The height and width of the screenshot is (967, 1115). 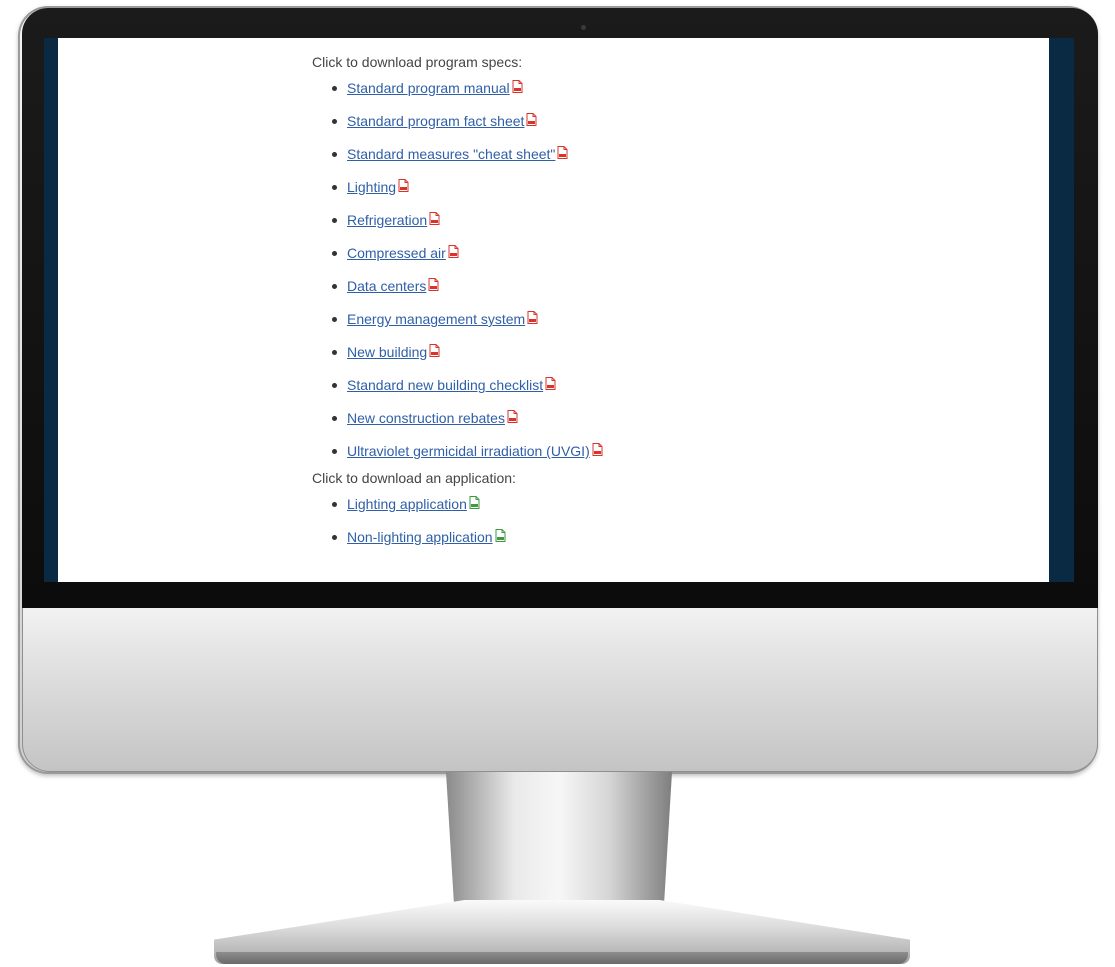 I want to click on monitor-stand-neck, so click(x=559, y=847).